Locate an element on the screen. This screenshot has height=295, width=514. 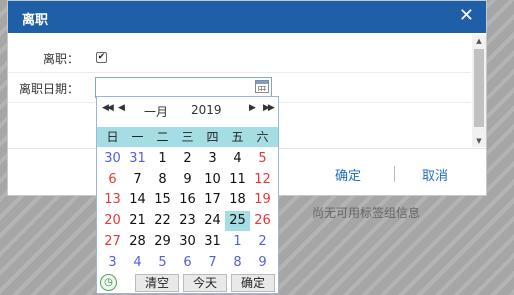
month-selector: 一月 is located at coordinates (156, 111).